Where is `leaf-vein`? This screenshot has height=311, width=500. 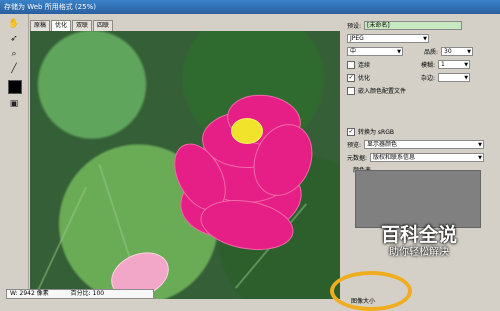
leaf-vein is located at coordinates (61, 241).